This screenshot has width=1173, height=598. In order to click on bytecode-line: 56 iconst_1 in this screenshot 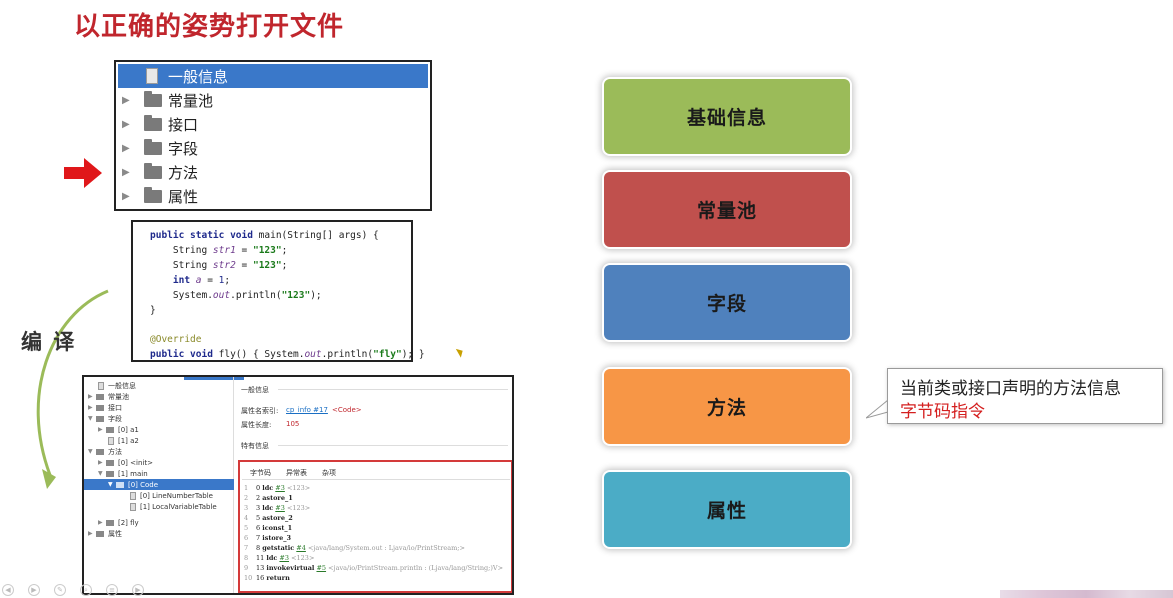, I will do `click(268, 528)`.